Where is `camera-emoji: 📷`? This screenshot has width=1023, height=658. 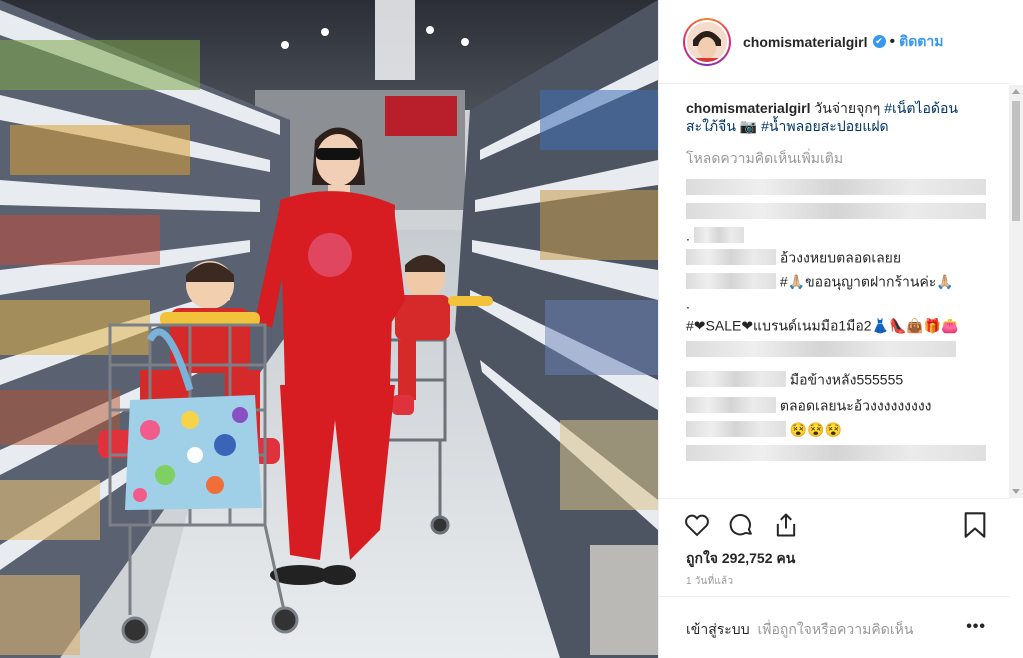 camera-emoji: 📷 is located at coordinates (748, 126).